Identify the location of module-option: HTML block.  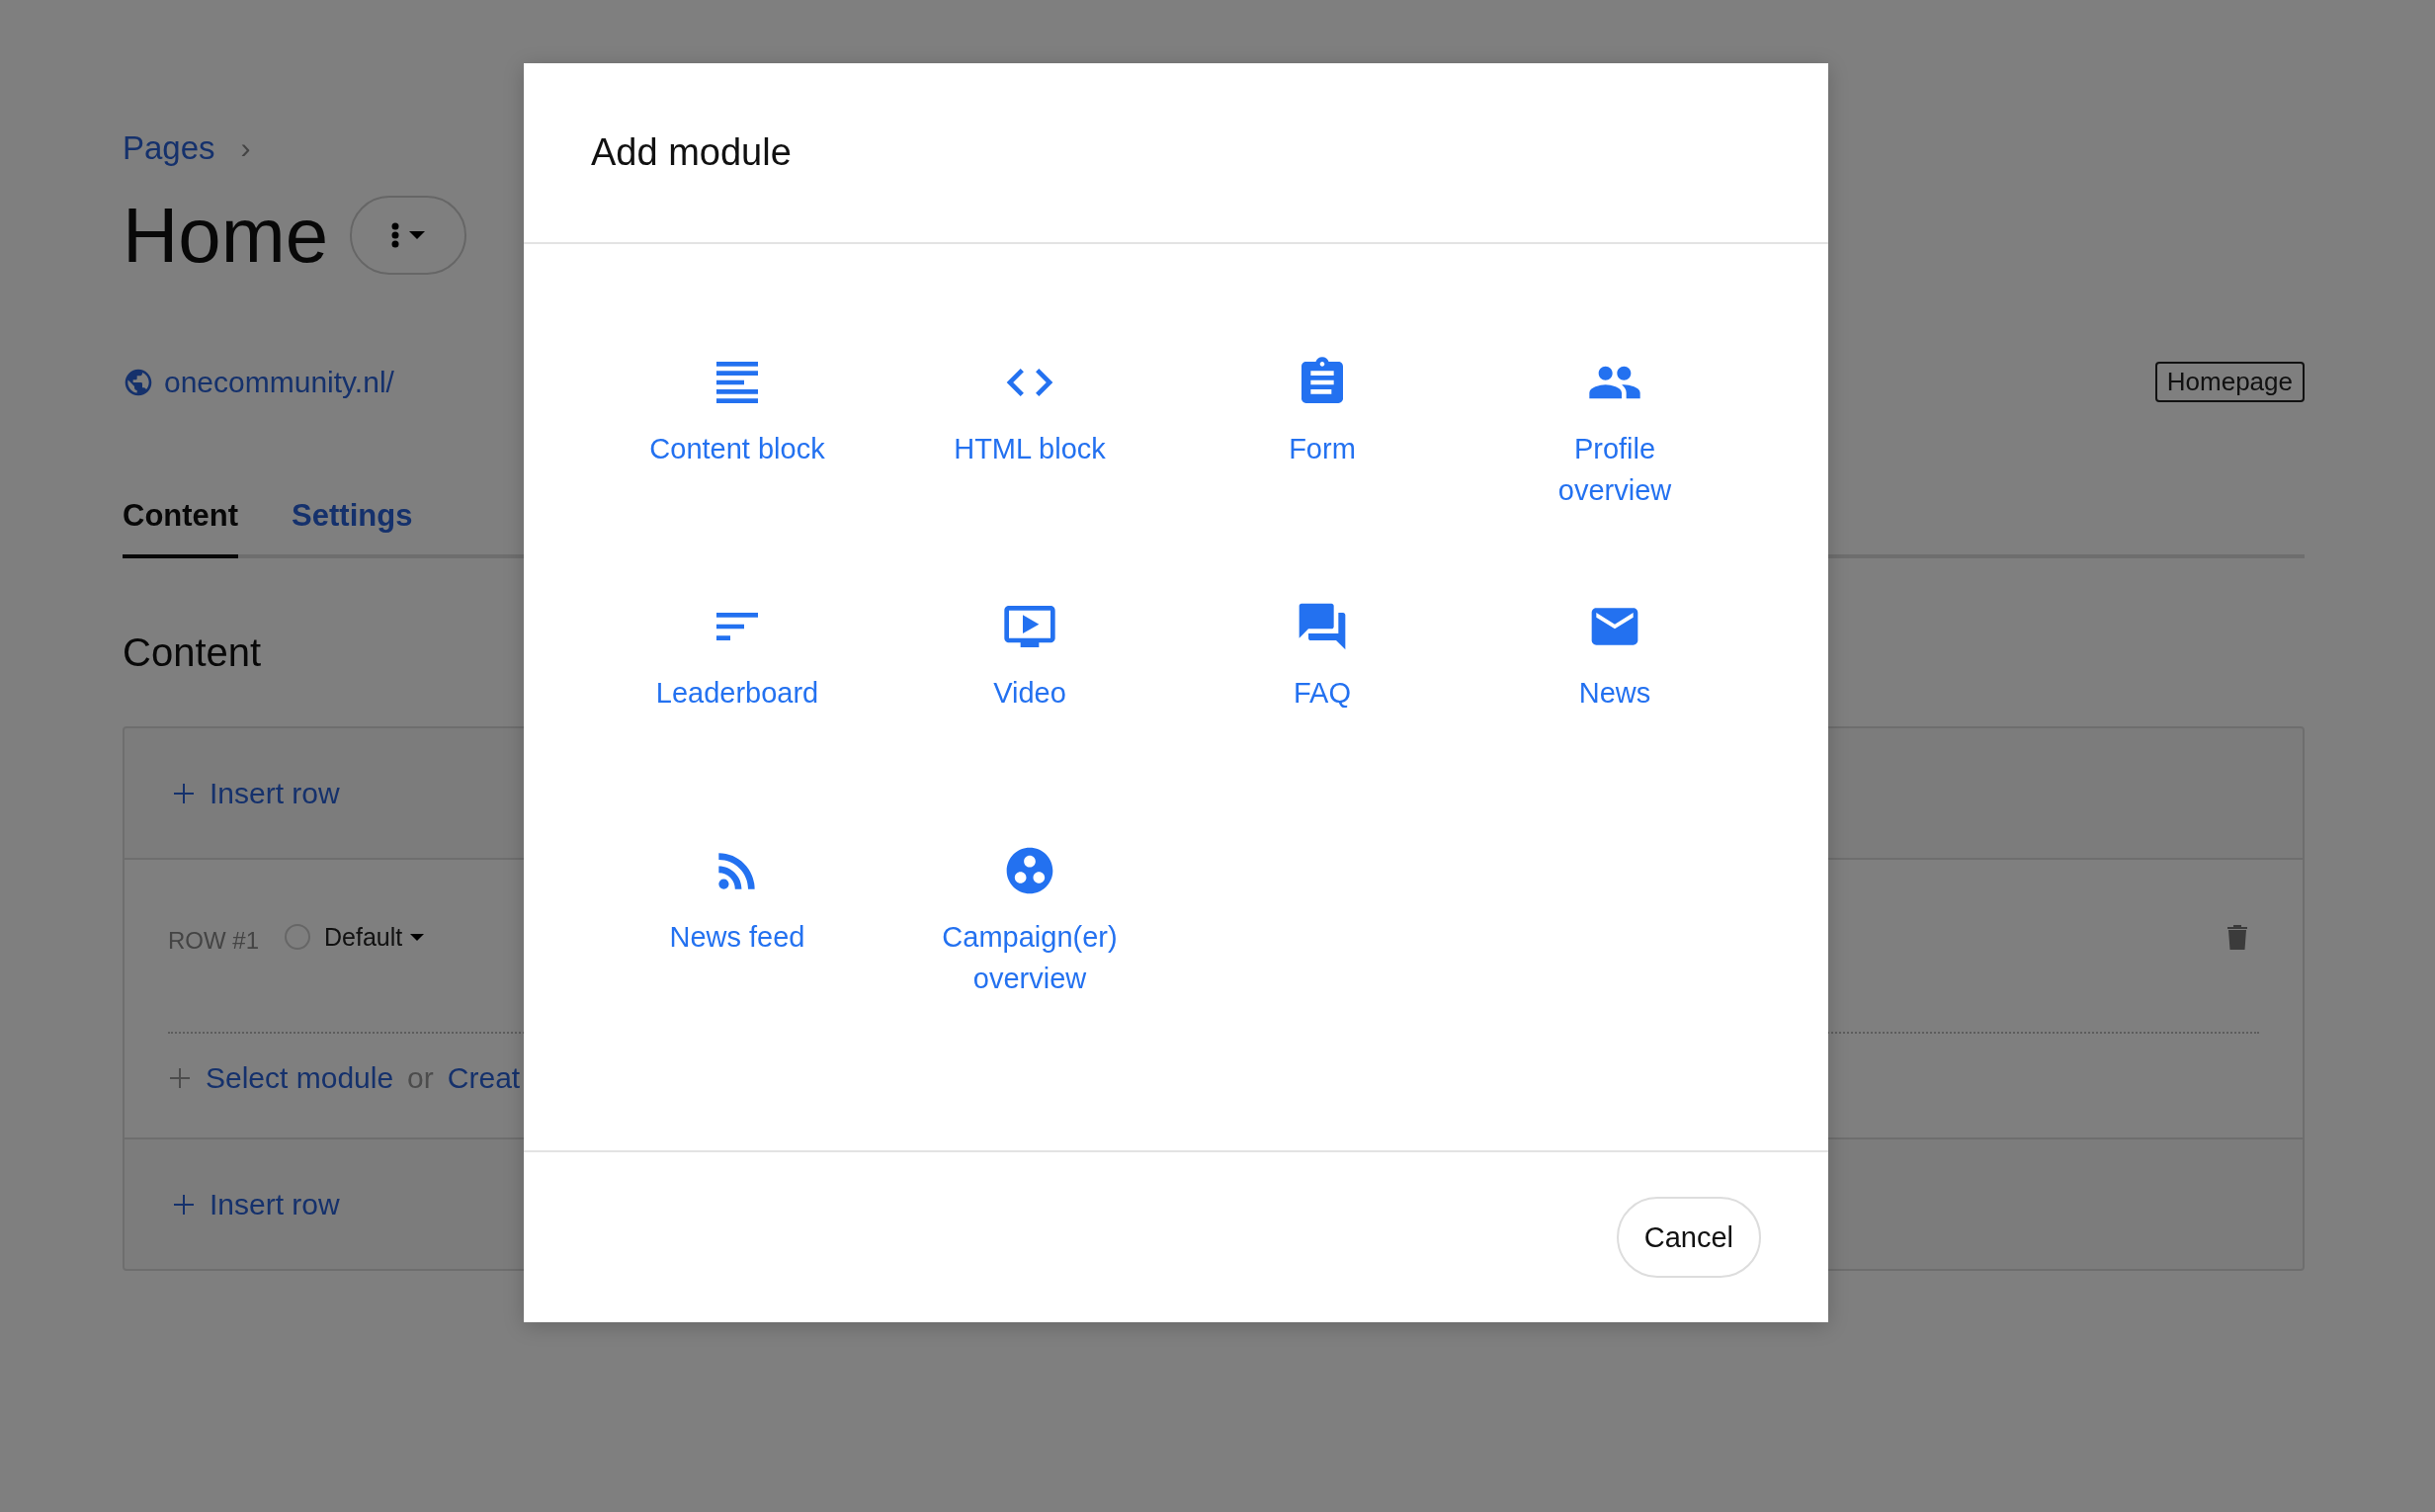
(1030, 412).